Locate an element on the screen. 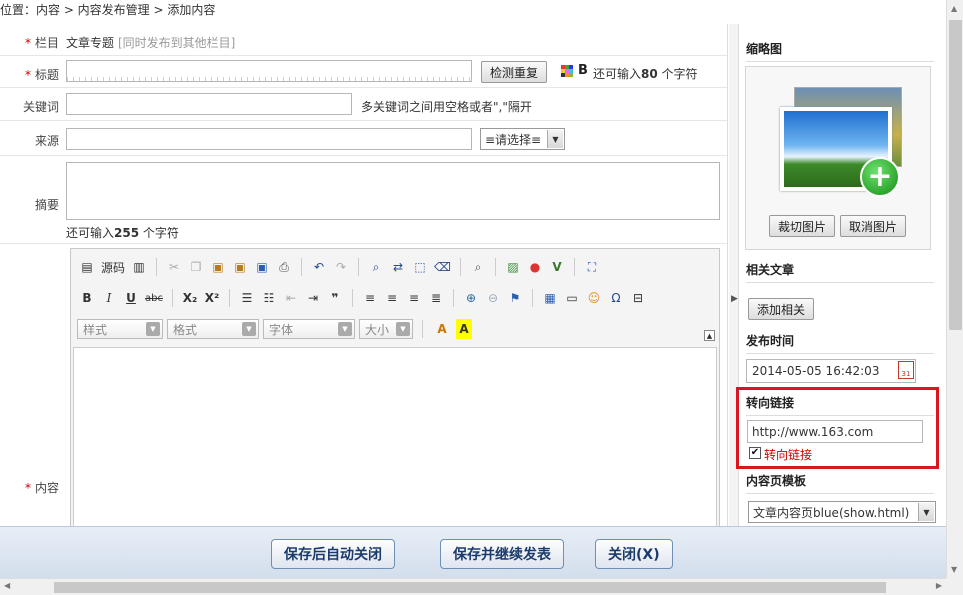 The width and height of the screenshot is (963, 595). blockquote-button: ❞ is located at coordinates (335, 298).